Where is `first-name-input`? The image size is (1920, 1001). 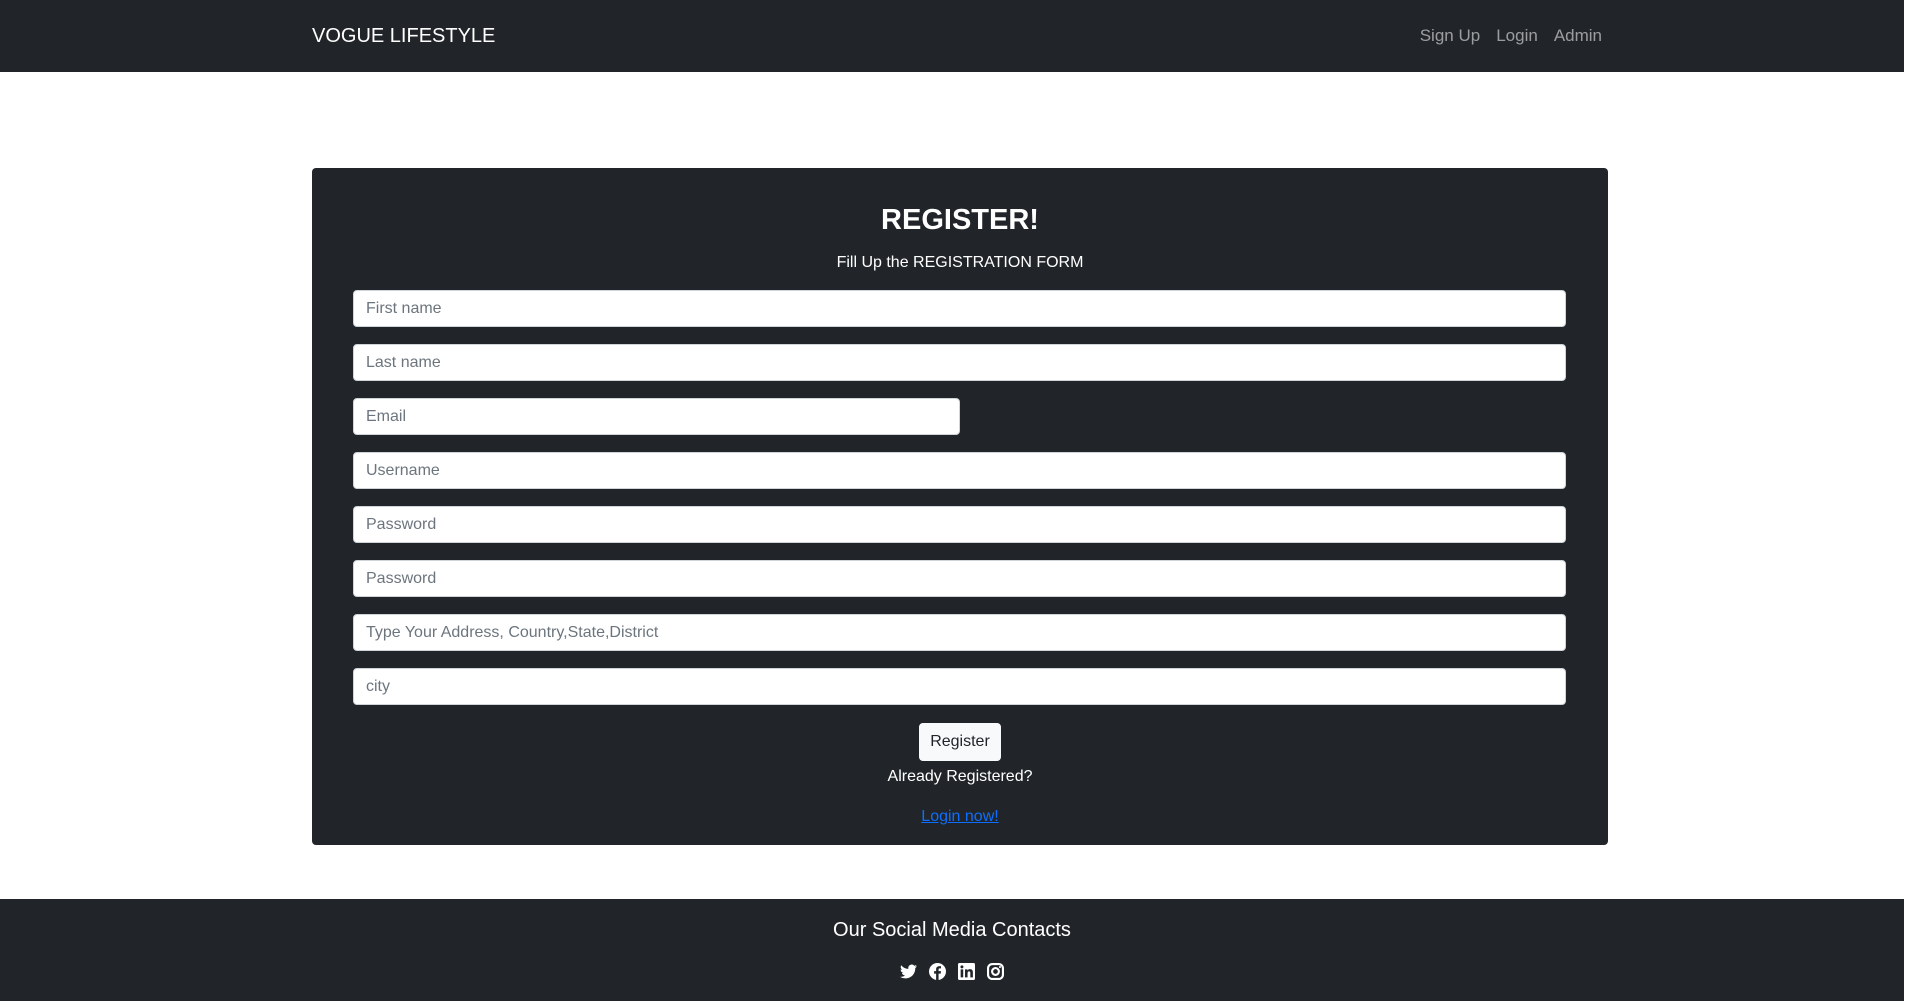
first-name-input is located at coordinates (959, 308).